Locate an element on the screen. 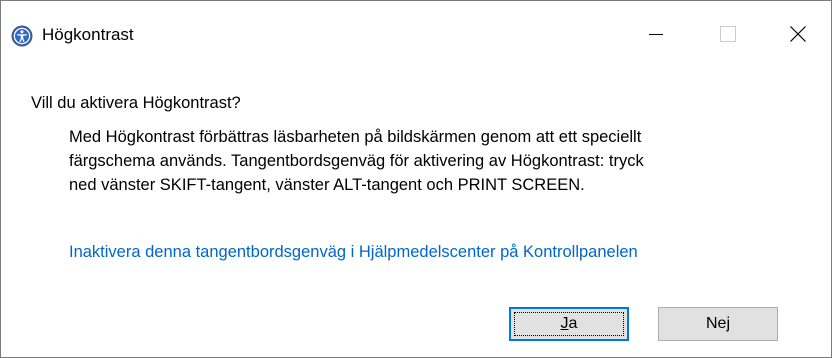  no-button: Nej is located at coordinates (718, 324).